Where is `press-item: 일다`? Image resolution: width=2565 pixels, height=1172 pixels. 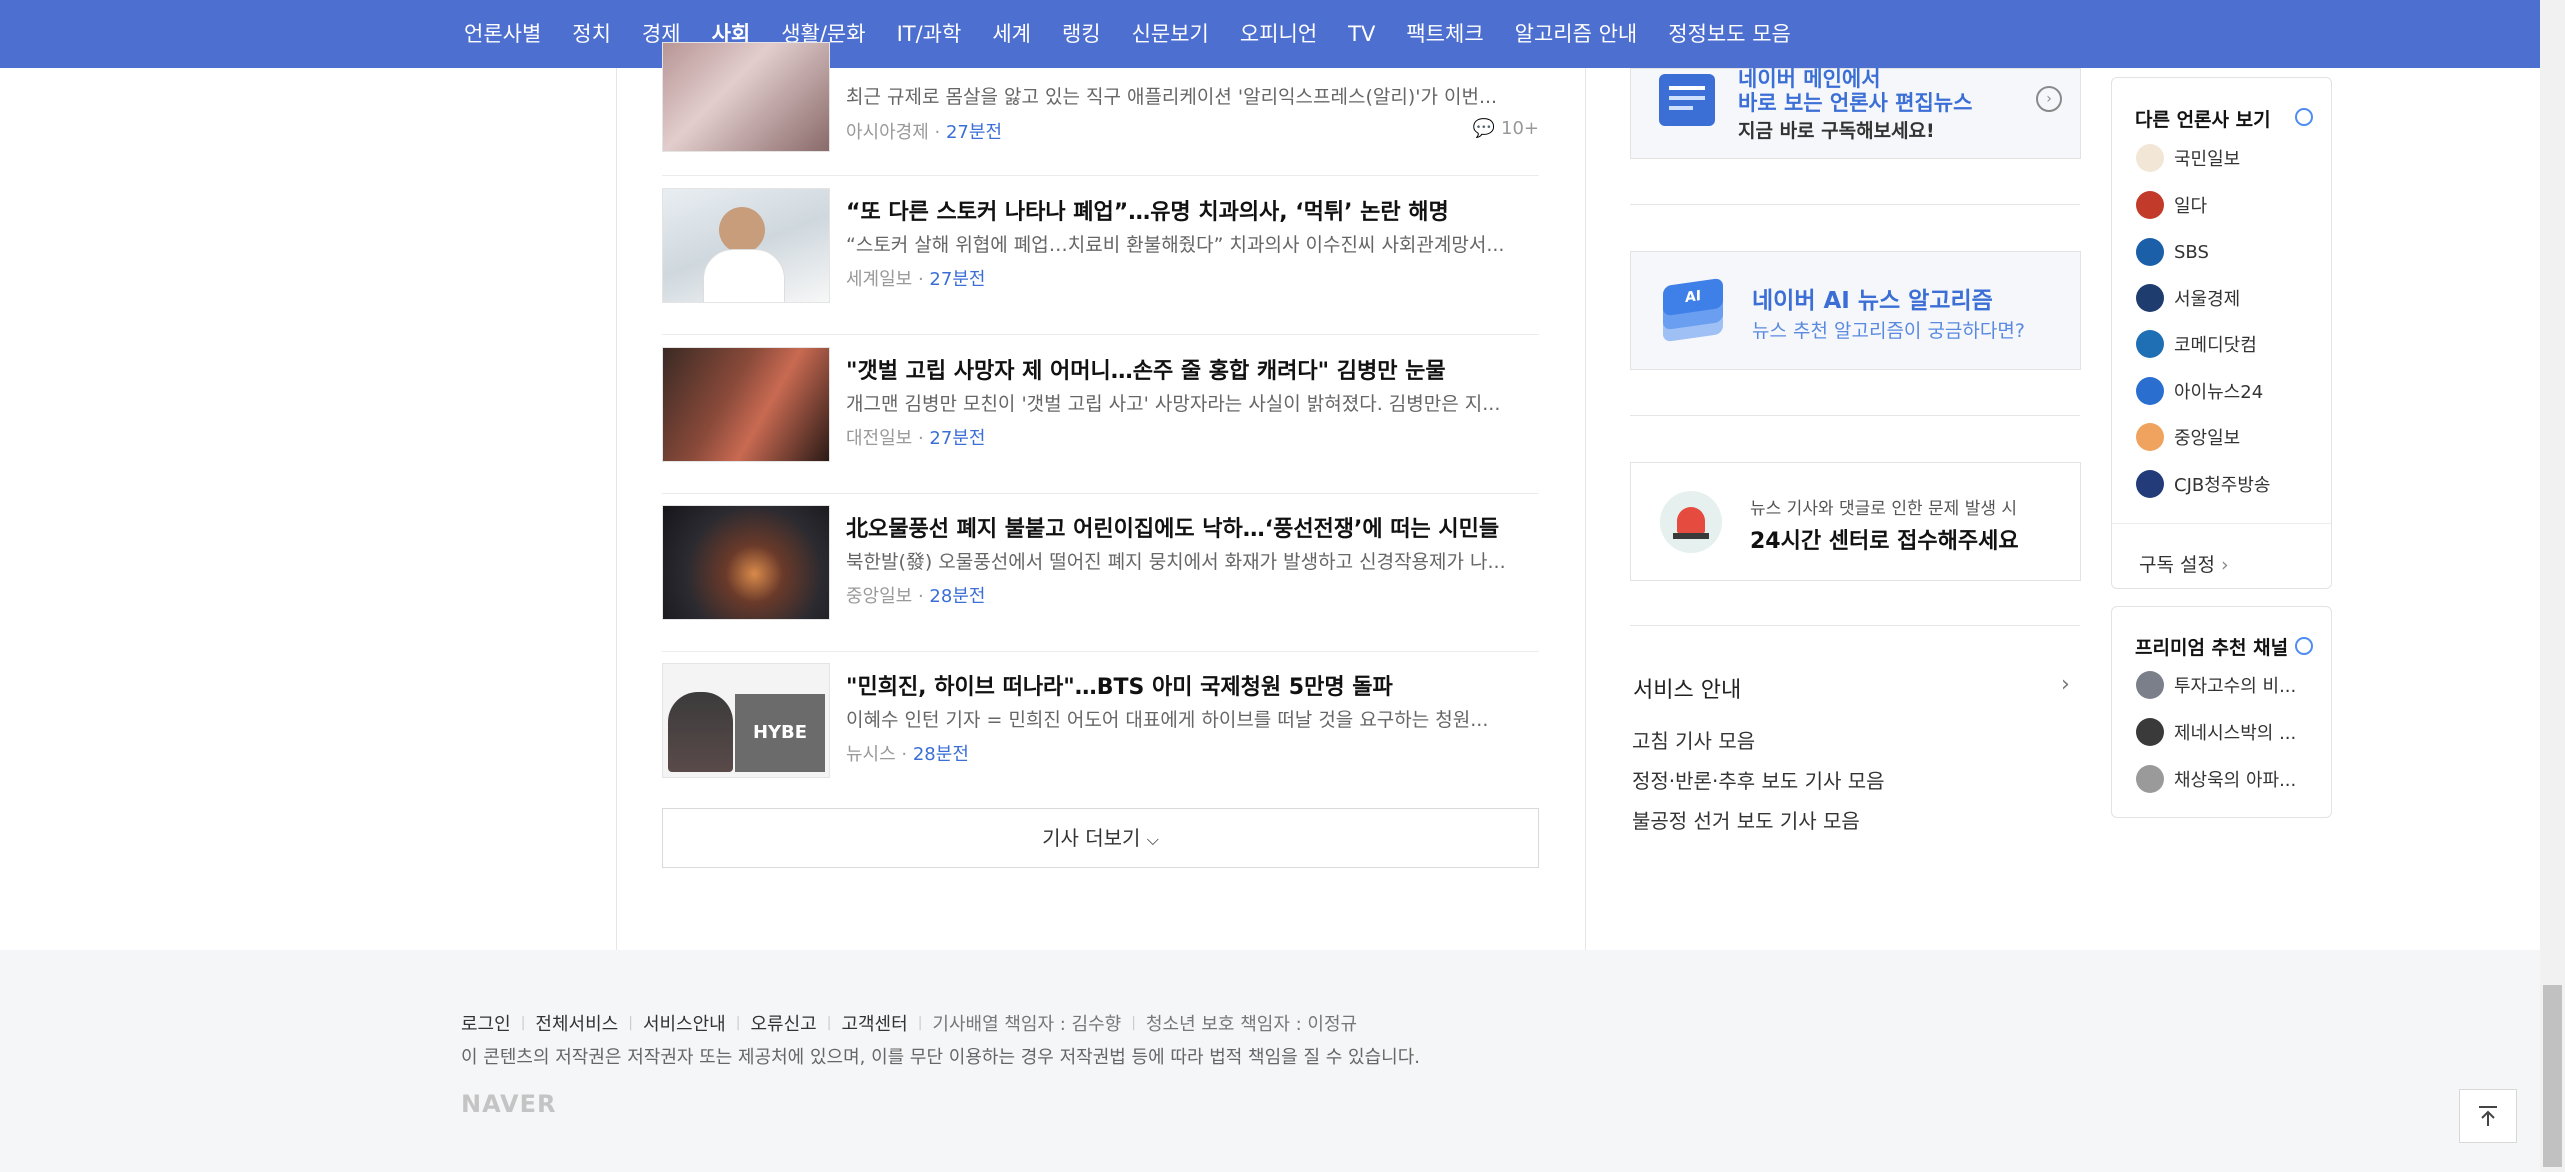
press-item: 일다 is located at coordinates (2171, 205).